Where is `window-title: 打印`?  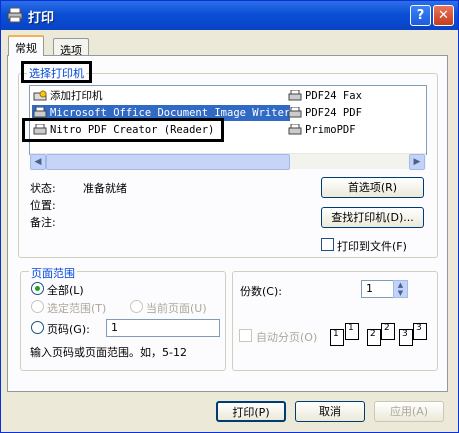
window-title: 打印 is located at coordinates (41, 18).